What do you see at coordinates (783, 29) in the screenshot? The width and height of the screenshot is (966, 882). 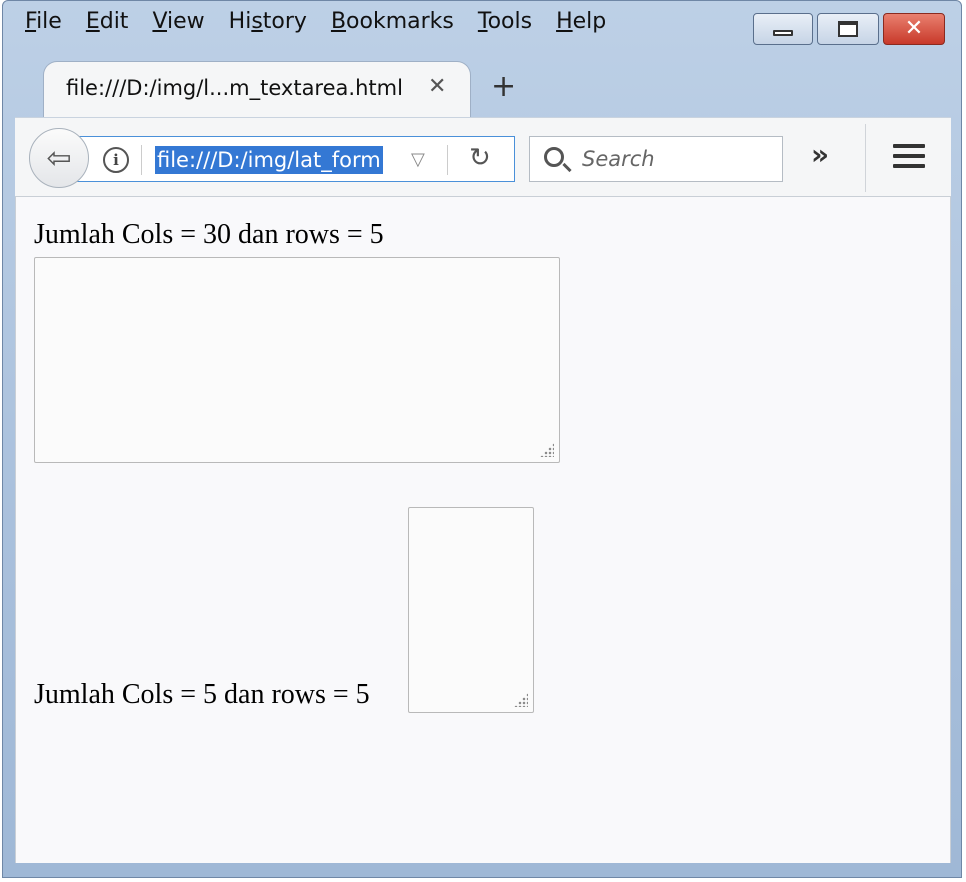 I see `minimize-button` at bounding box center [783, 29].